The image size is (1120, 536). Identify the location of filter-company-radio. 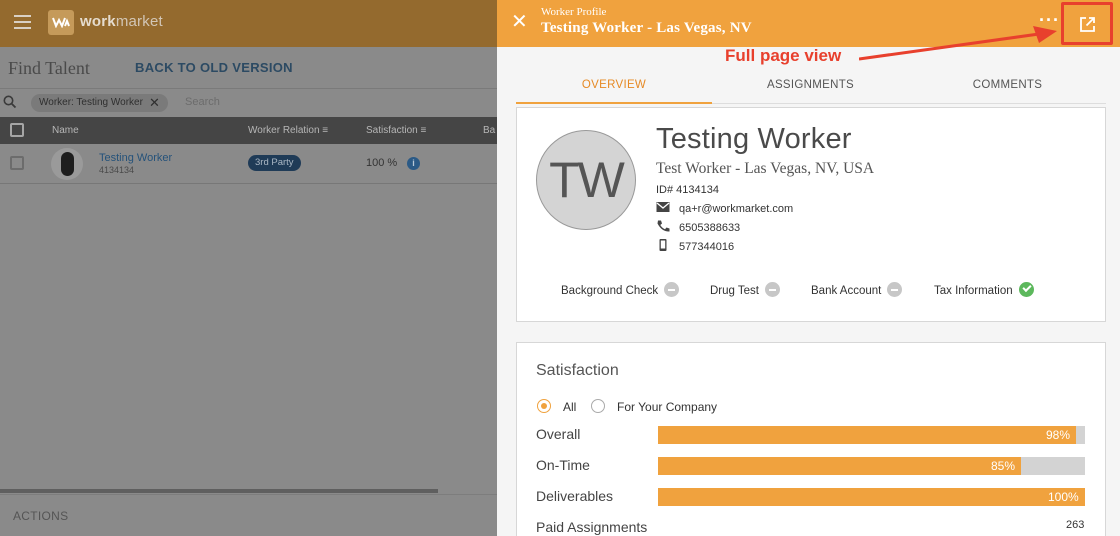
(598, 406).